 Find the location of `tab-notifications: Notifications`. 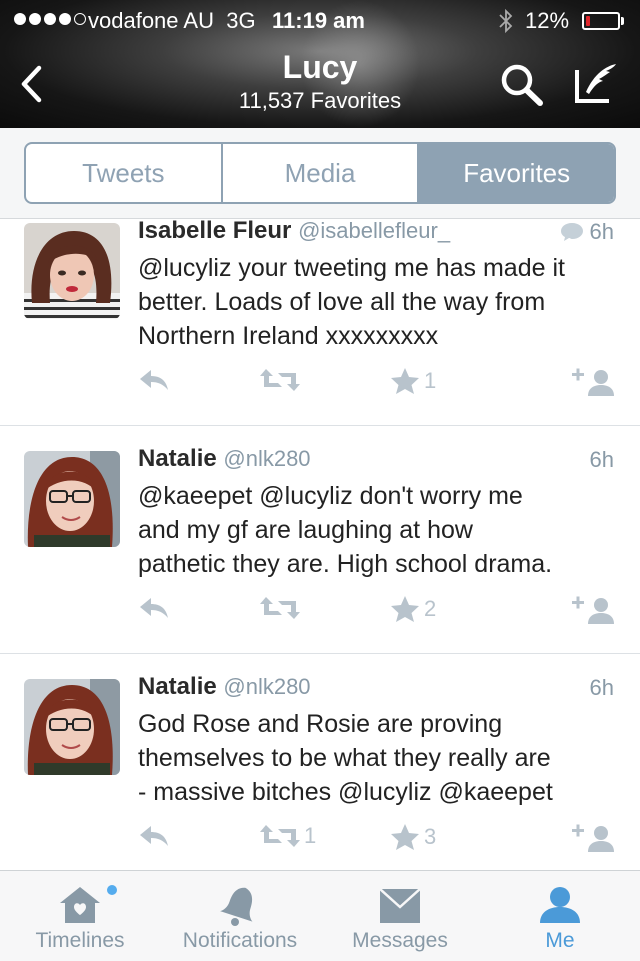

tab-notifications: Notifications is located at coordinates (240, 916).